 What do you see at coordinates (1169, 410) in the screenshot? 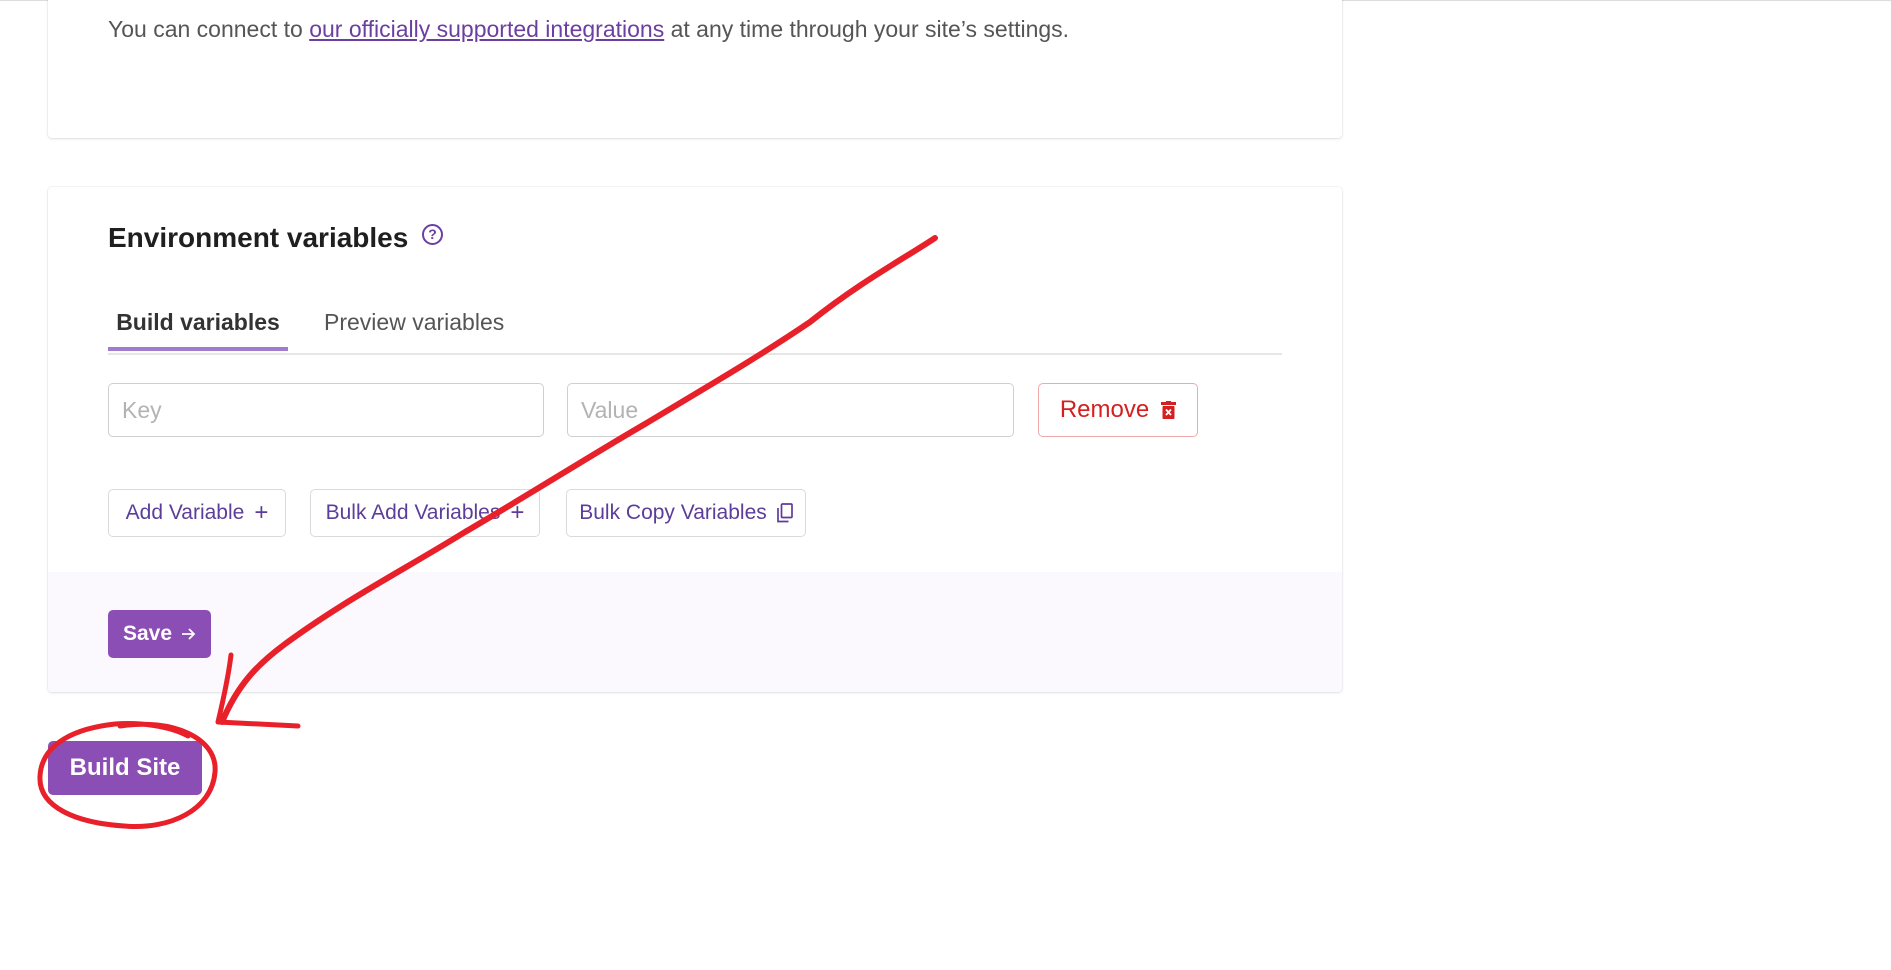
I see `trash-icon` at bounding box center [1169, 410].